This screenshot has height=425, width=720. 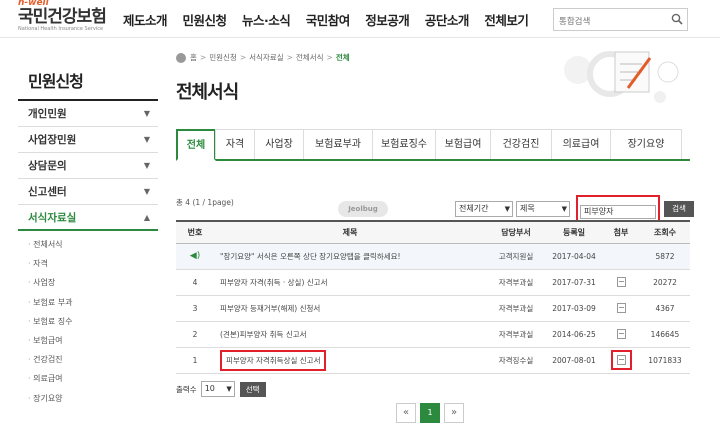 What do you see at coordinates (310, 256) in the screenshot?
I see `row-subject-link: "장기요양" 서식은 오른쪽 상단 장기요양탭을 클릭하세요!` at bounding box center [310, 256].